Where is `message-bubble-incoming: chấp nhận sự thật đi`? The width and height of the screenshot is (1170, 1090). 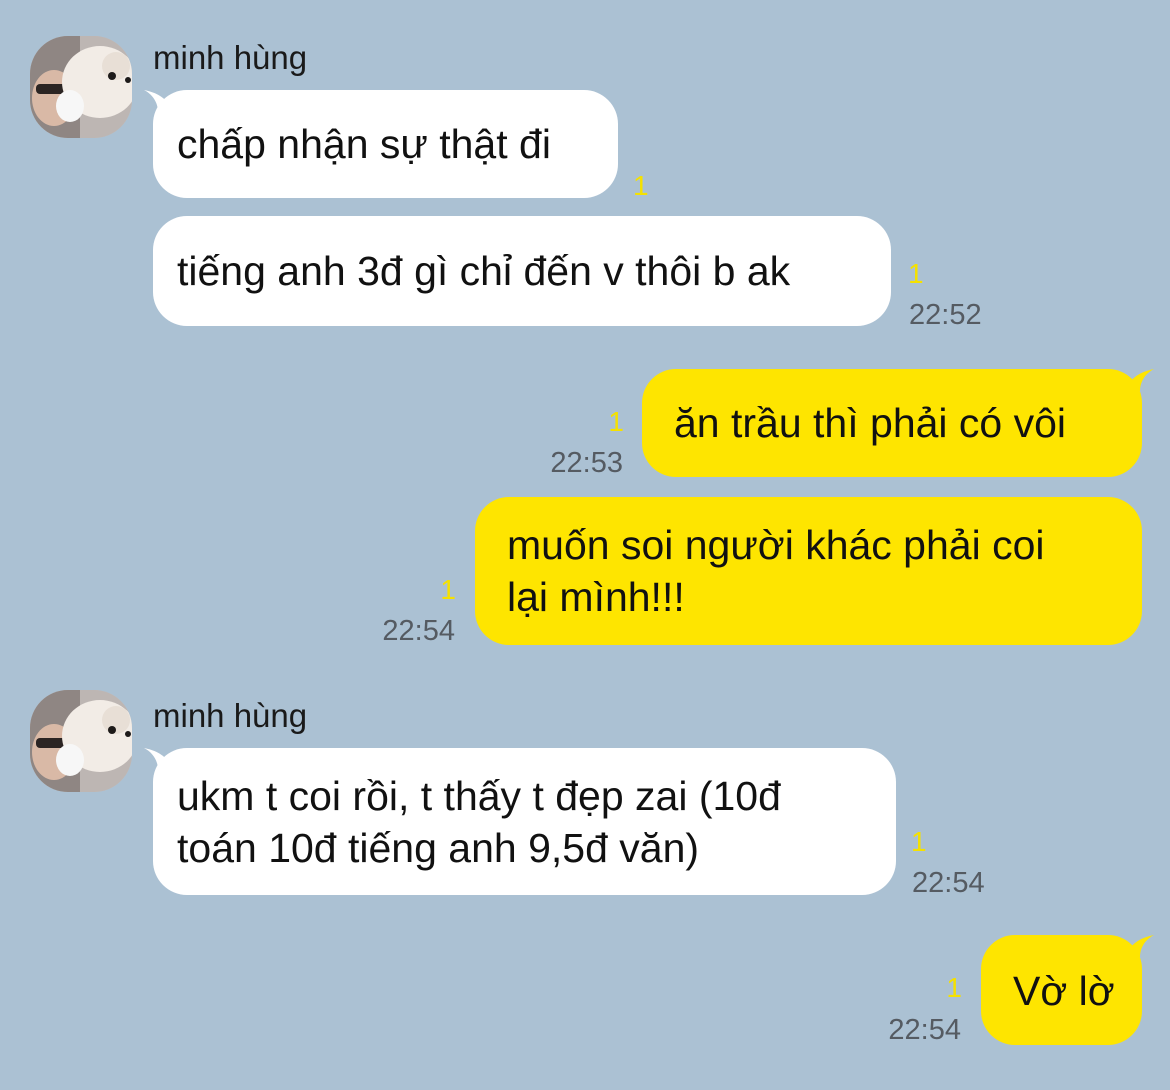 message-bubble-incoming: chấp nhận sự thật đi is located at coordinates (385, 144).